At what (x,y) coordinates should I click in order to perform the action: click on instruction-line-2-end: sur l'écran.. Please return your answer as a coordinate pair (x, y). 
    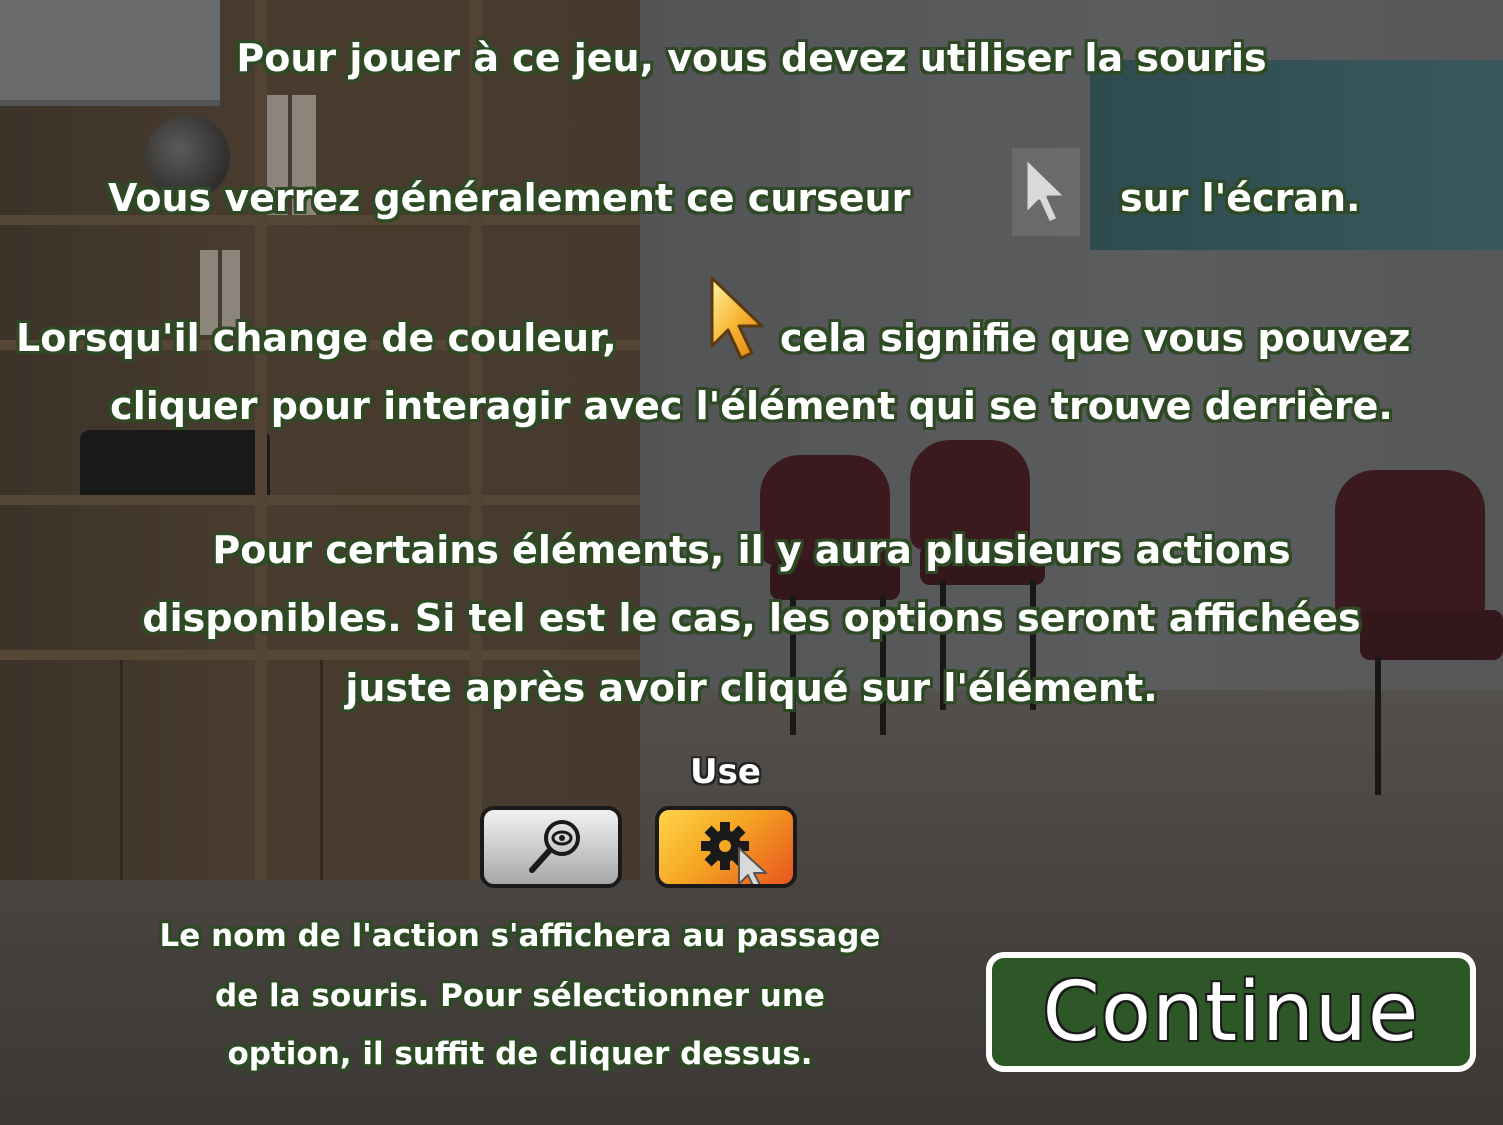
    Looking at the image, I should click on (1240, 198).